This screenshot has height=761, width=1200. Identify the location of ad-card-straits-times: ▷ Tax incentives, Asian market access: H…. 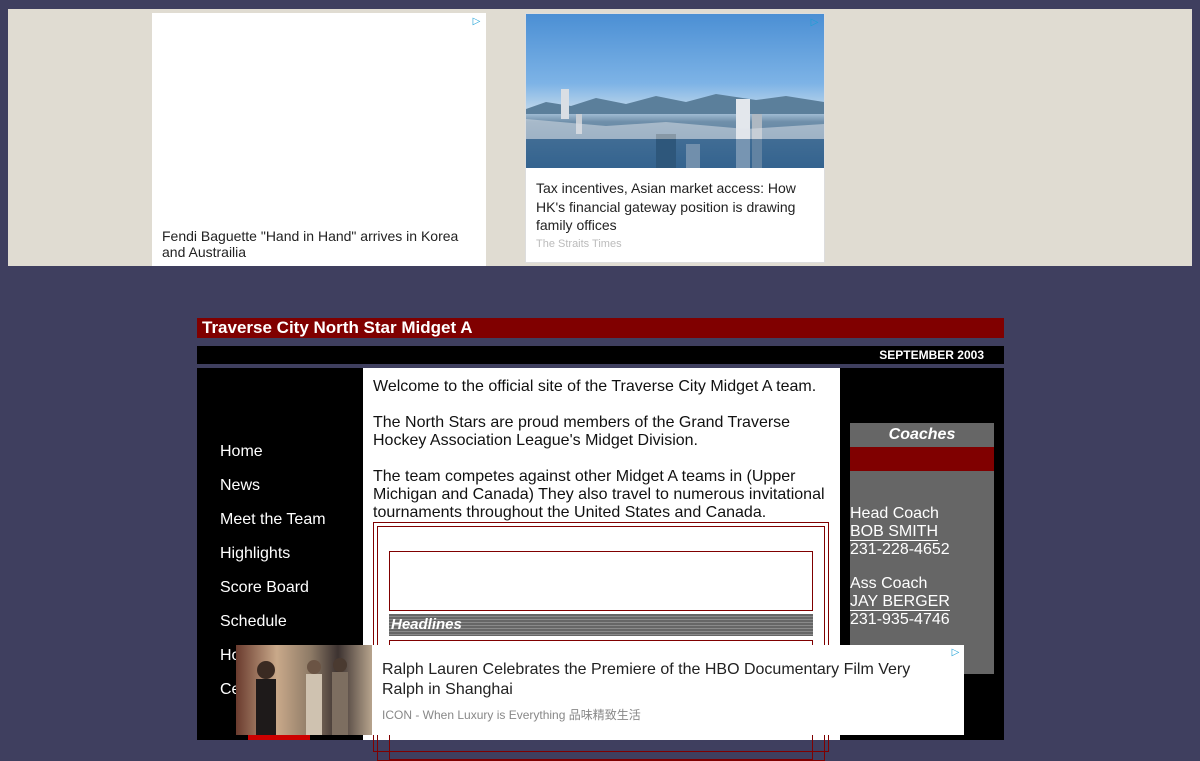
(675, 138).